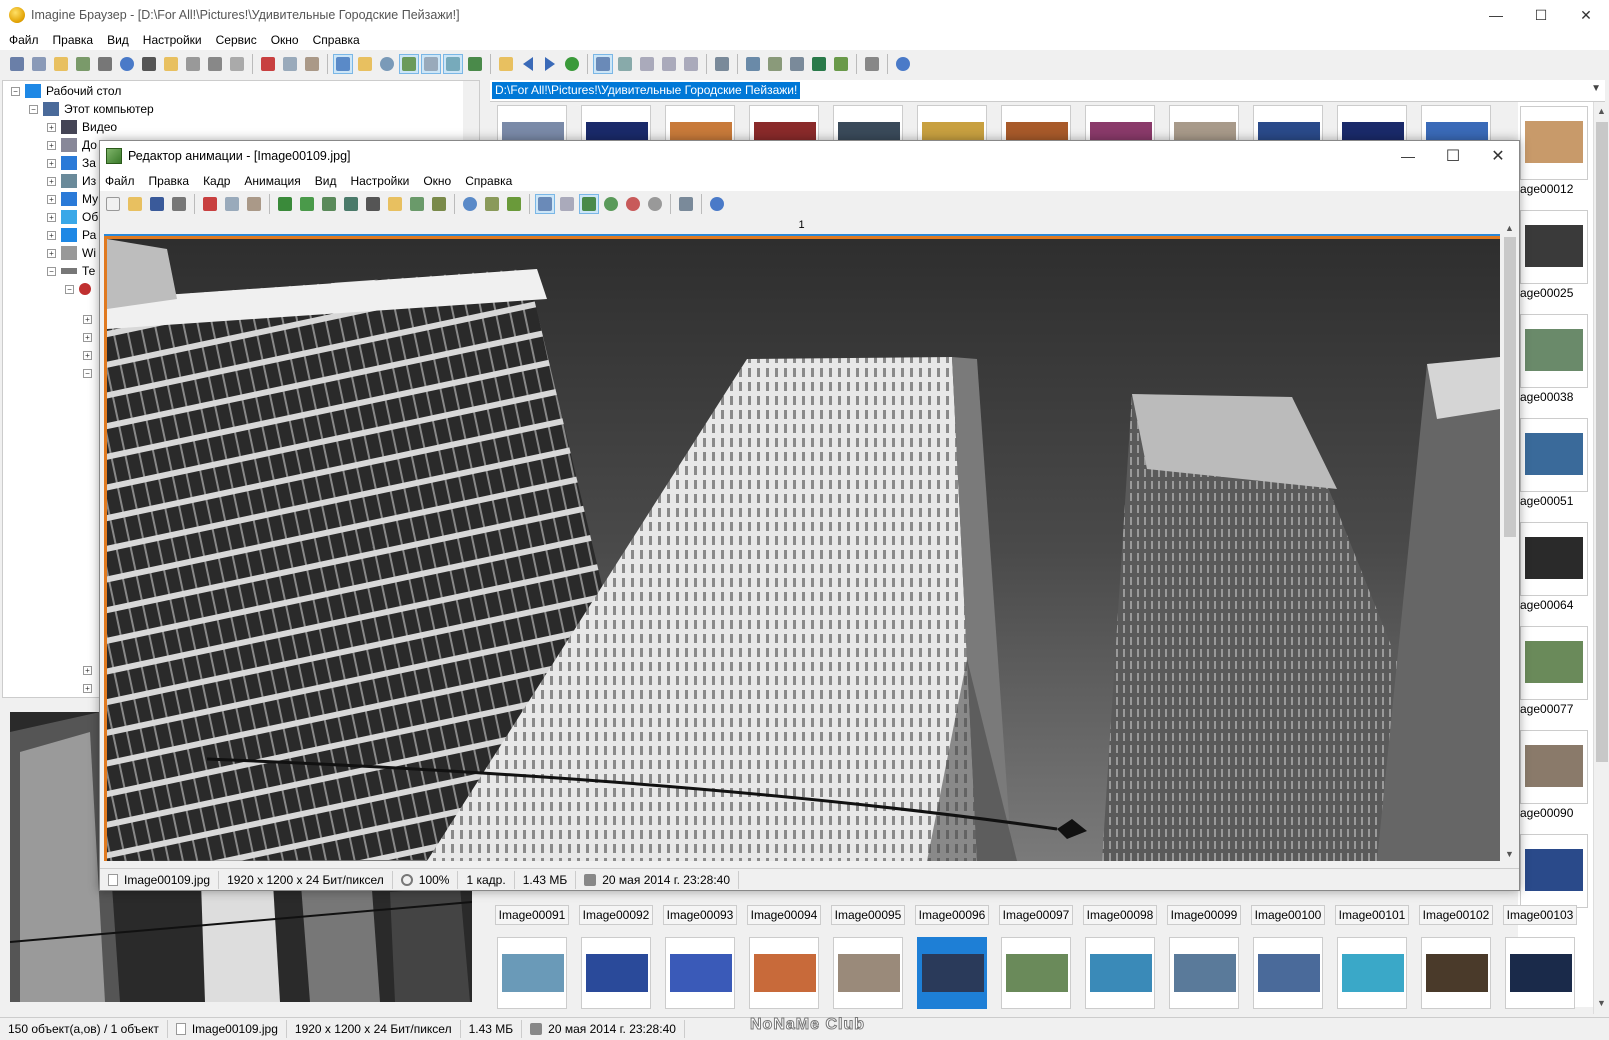  Describe the element at coordinates (952, 915) in the screenshot. I see `thumbnail-label: Image00096` at that location.